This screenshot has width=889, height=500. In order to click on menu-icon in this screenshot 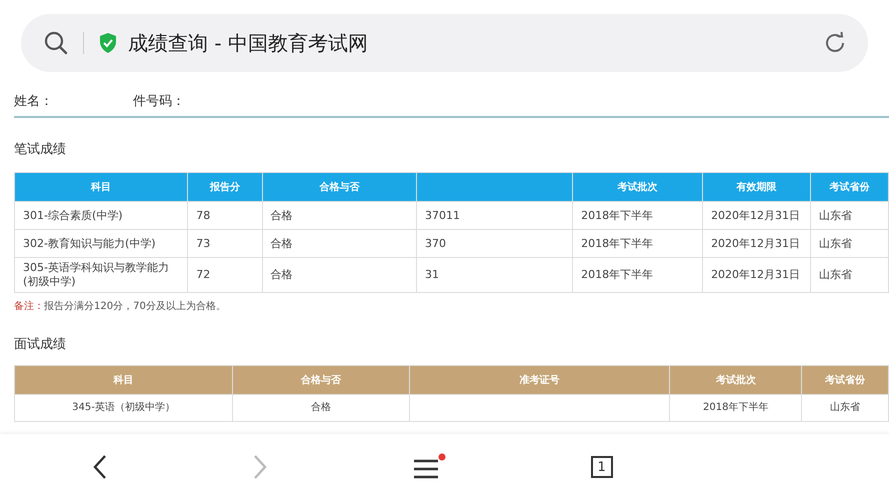, I will do `click(429, 467)`.